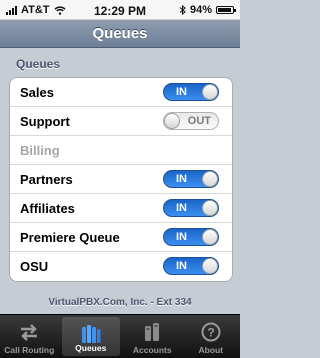 The width and height of the screenshot is (320, 358). I want to click on queue-row: Billing, so click(121, 150).